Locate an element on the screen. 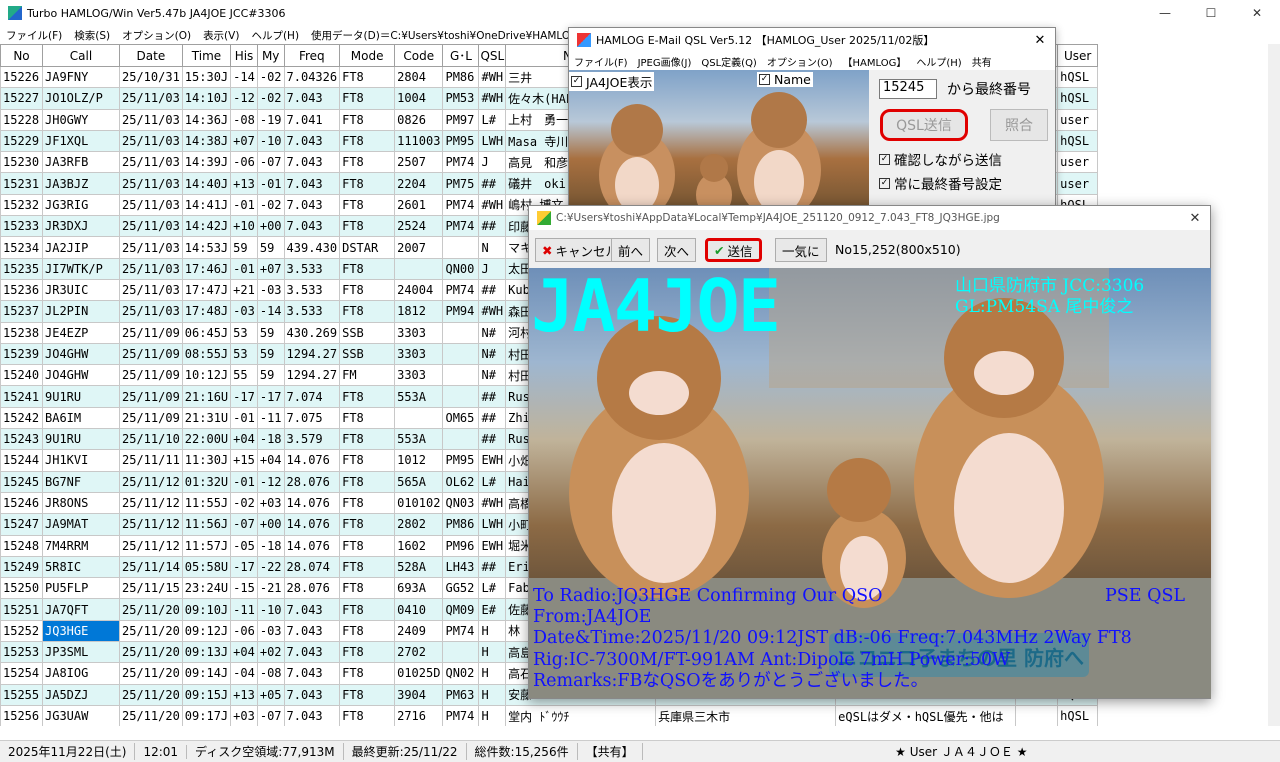 The height and width of the screenshot is (762, 1280). column-header: Date is located at coordinates (151, 55).